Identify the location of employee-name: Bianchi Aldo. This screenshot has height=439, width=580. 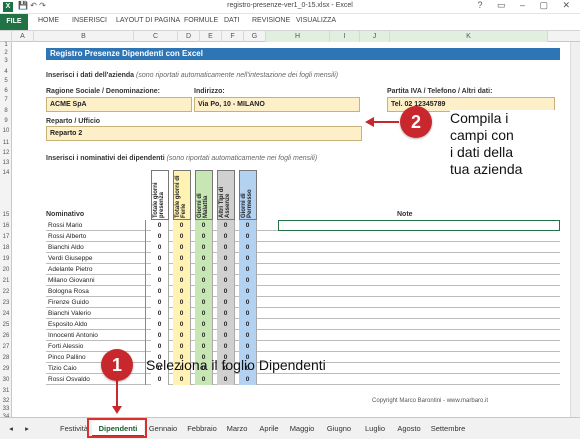
(96, 247).